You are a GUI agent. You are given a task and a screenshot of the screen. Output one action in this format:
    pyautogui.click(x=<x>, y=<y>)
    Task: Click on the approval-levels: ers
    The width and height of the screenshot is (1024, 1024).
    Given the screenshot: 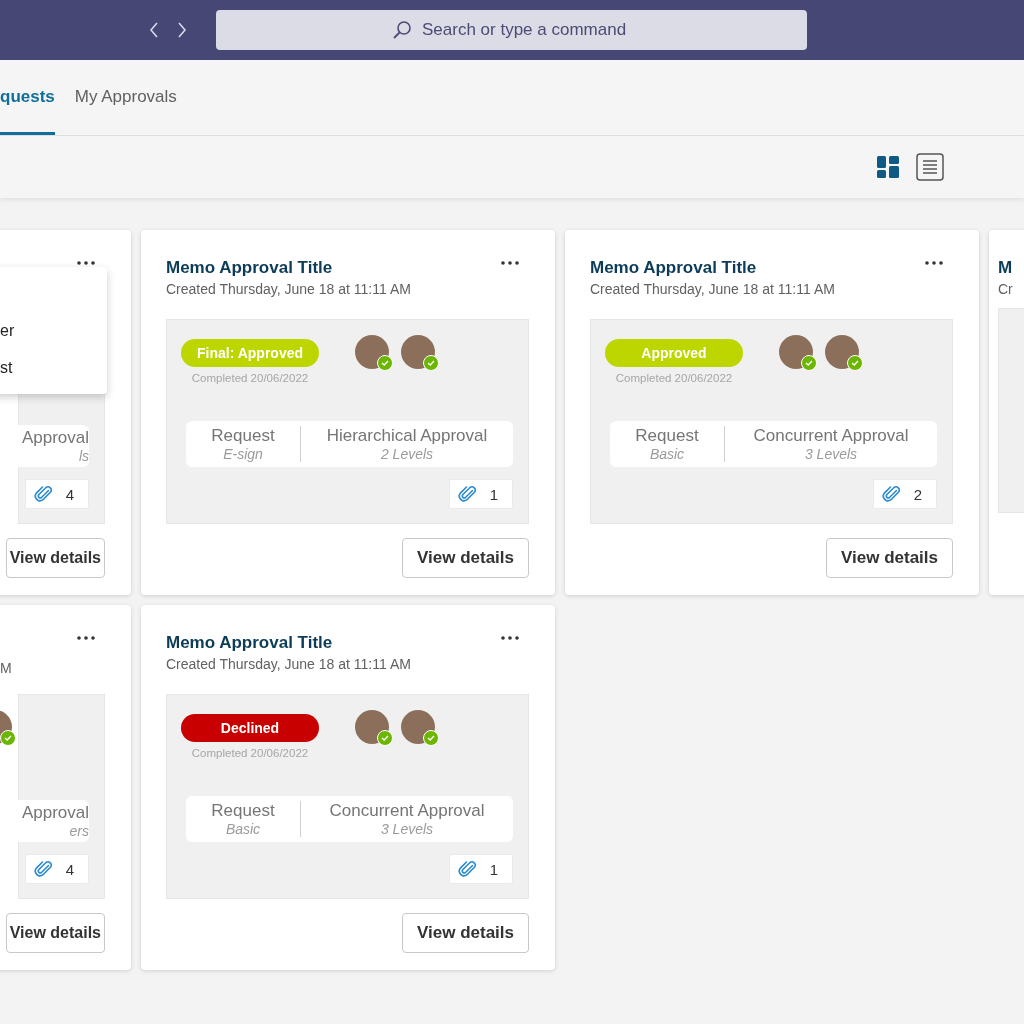 What is the action you would take?
    pyautogui.click(x=79, y=831)
    